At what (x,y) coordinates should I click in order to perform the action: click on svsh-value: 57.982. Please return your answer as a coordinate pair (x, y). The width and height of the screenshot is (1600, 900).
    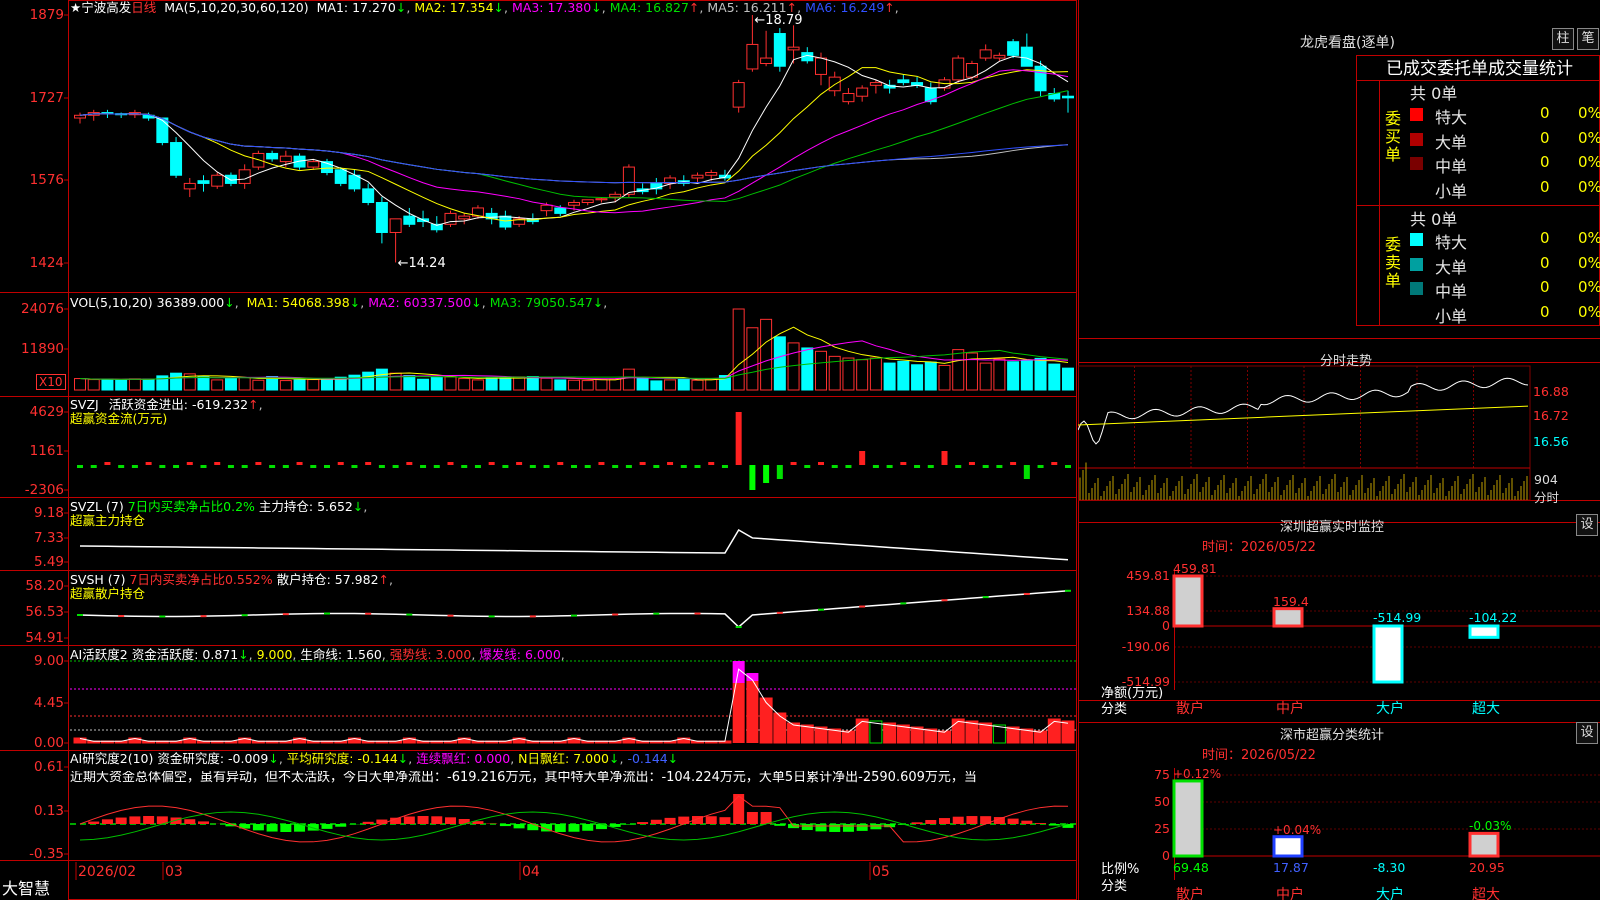
    Looking at the image, I should click on (356, 579).